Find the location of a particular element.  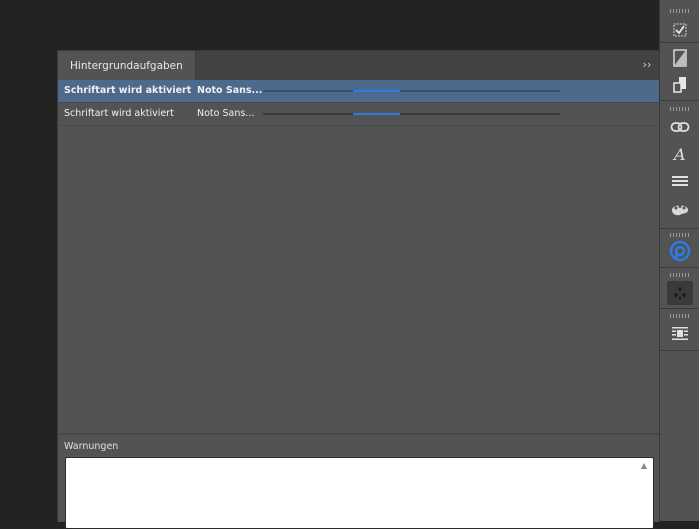

character-styles-icon: A is located at coordinates (680, 154).